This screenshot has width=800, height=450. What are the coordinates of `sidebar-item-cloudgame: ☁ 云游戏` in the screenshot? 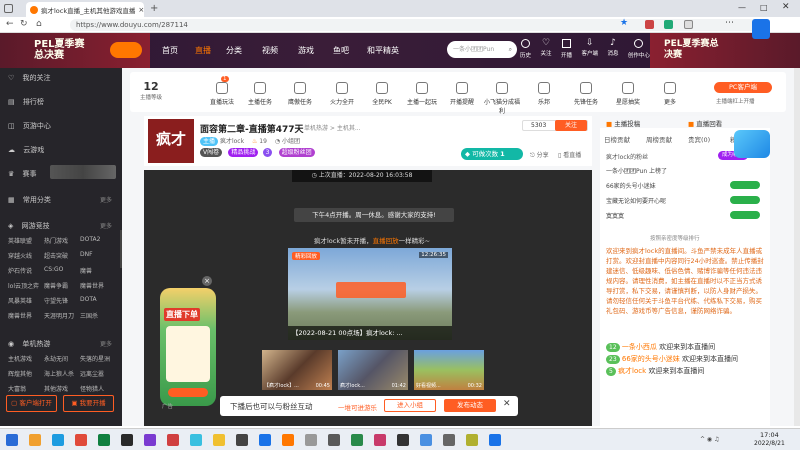 It's located at (26, 150).